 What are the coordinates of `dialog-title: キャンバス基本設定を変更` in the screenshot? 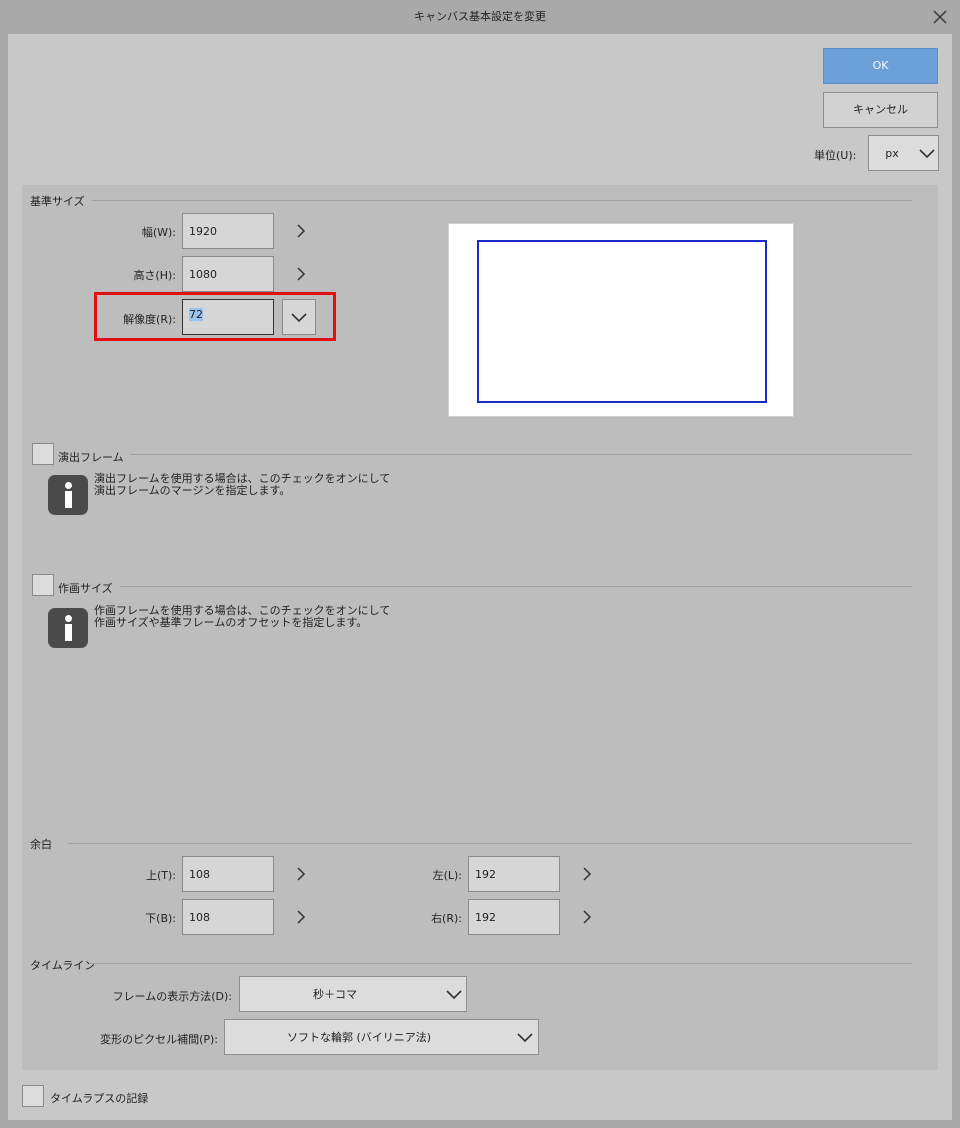 It's located at (480, 16).